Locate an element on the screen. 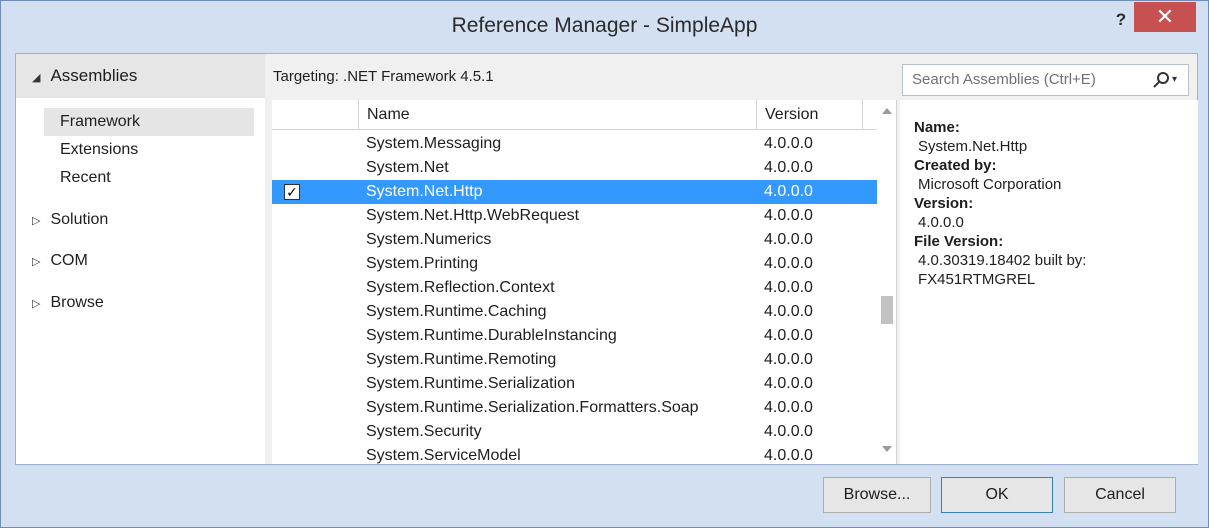 This screenshot has height=528, width=1209. scroll-down-icon is located at coordinates (887, 449).